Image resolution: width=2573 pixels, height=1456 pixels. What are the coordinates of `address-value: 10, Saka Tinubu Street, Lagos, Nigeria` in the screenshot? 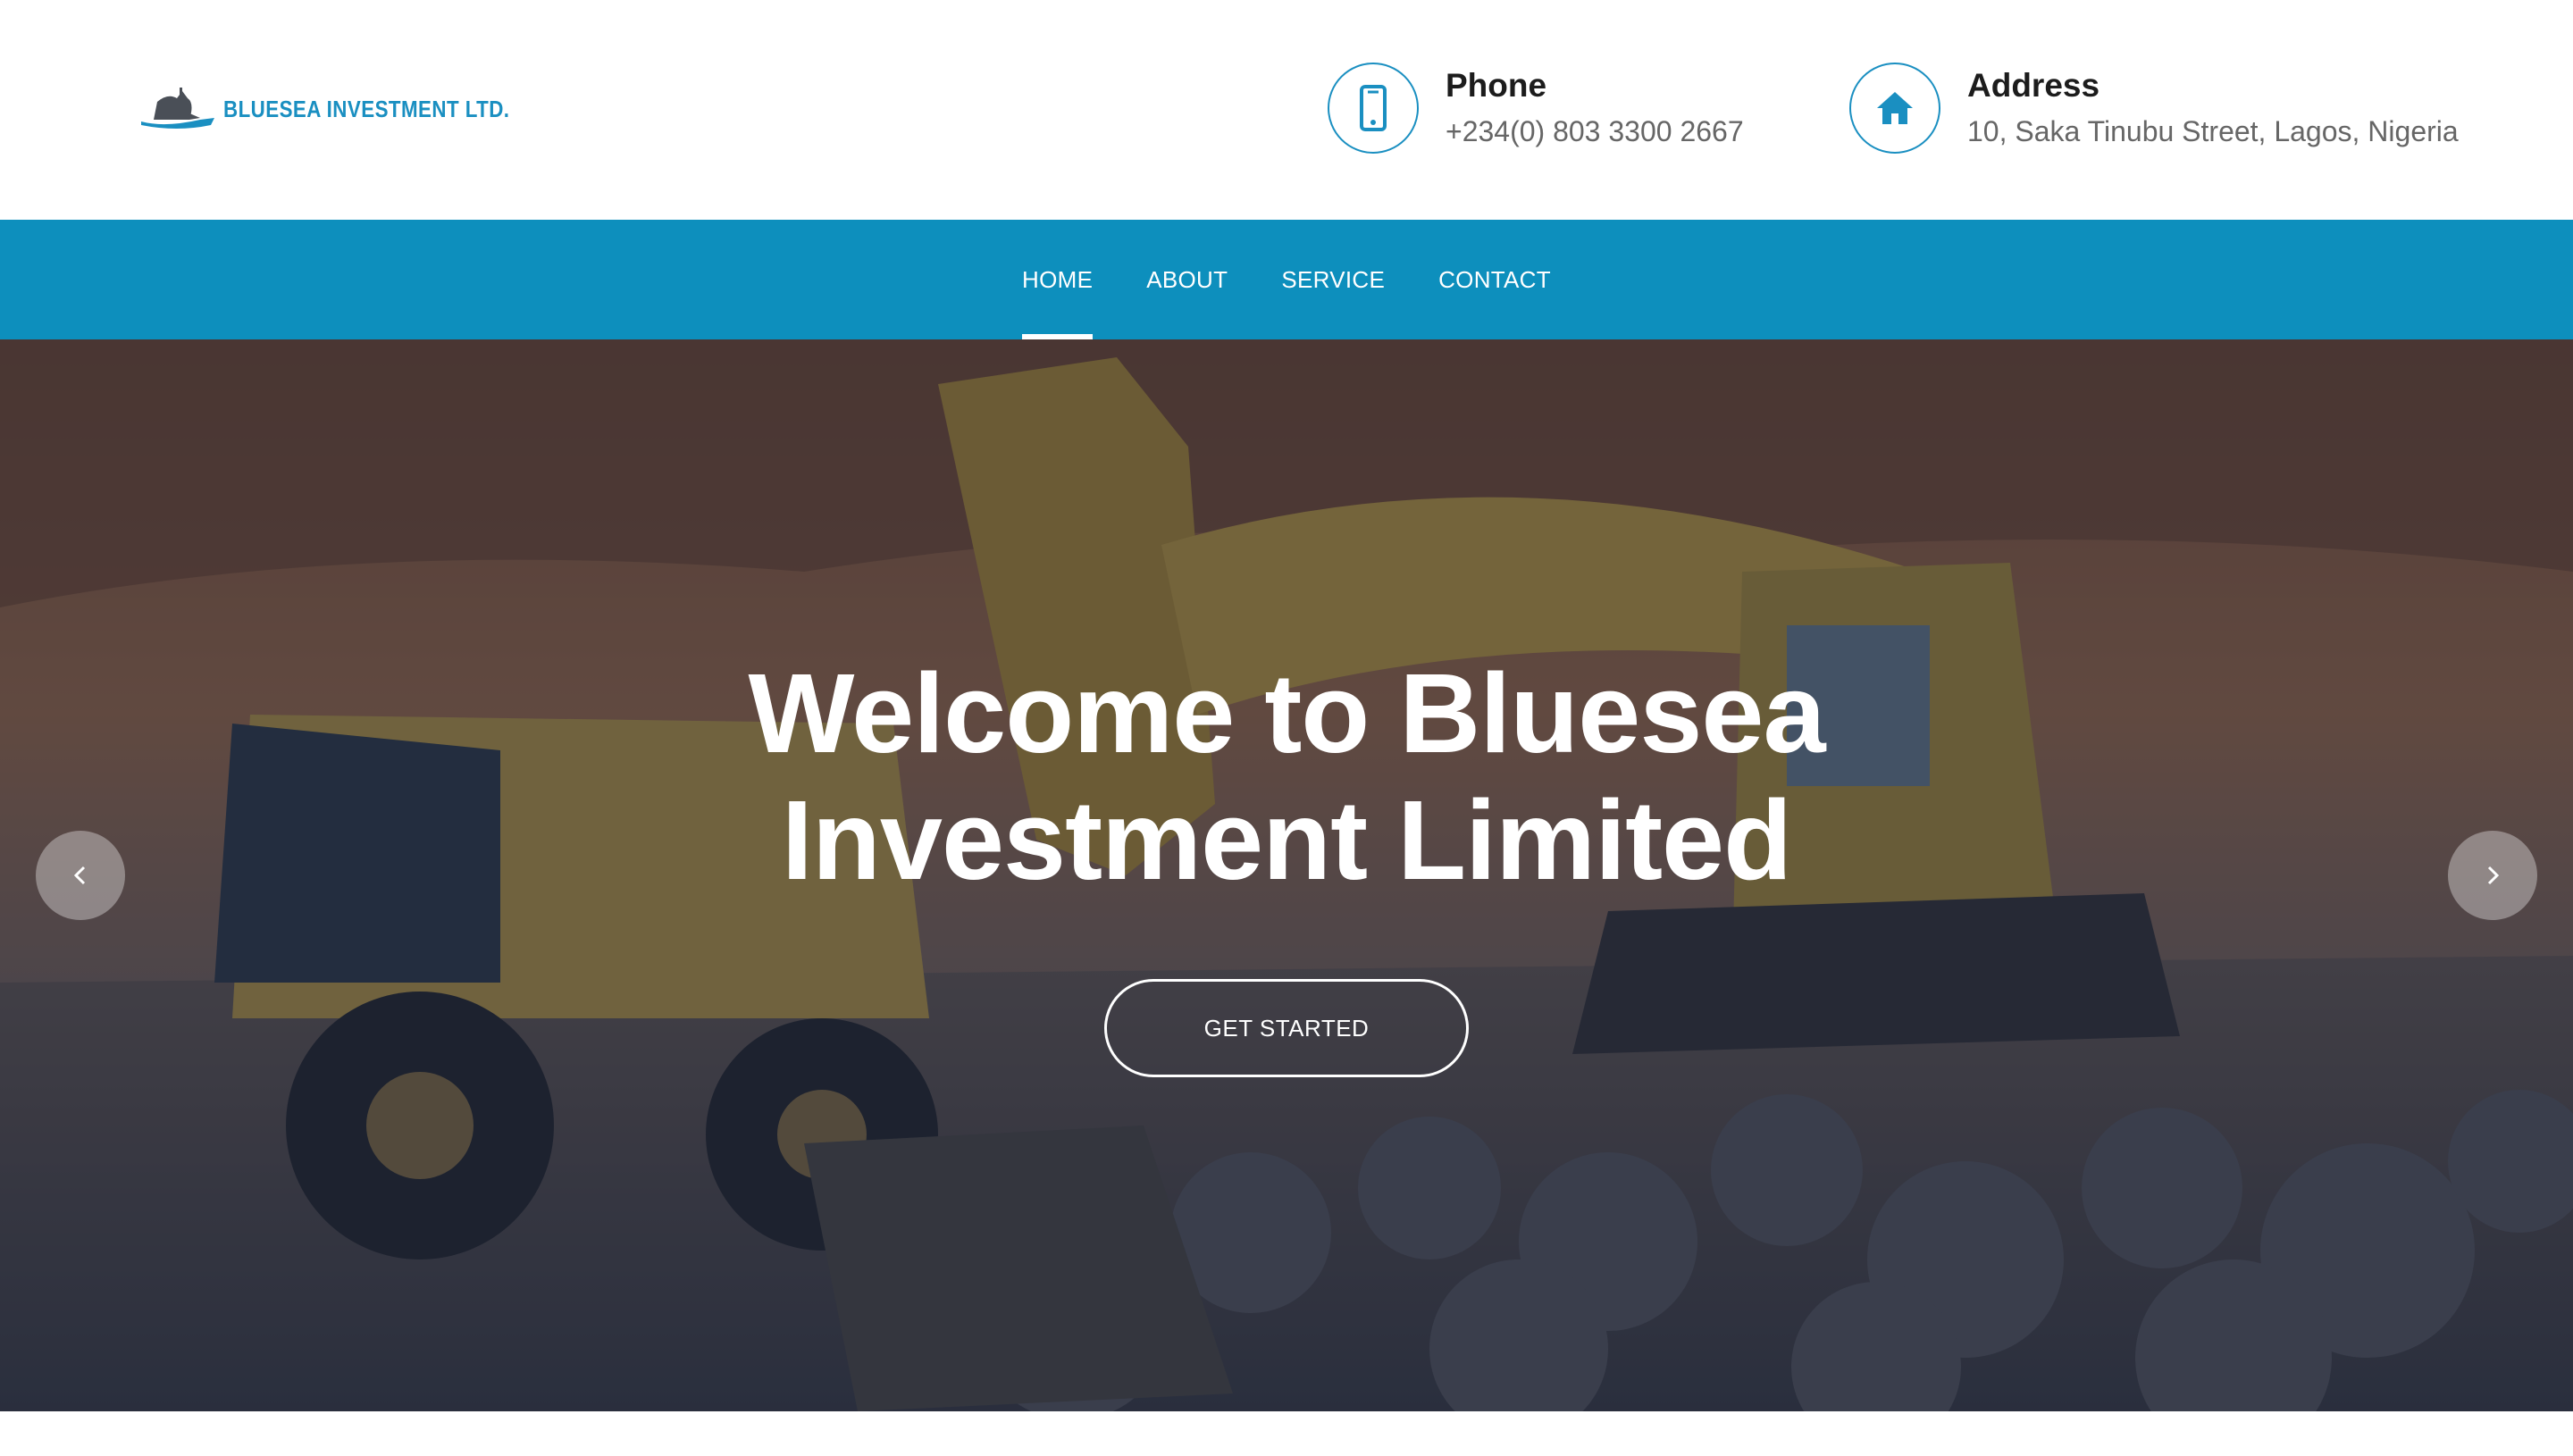 It's located at (2213, 130).